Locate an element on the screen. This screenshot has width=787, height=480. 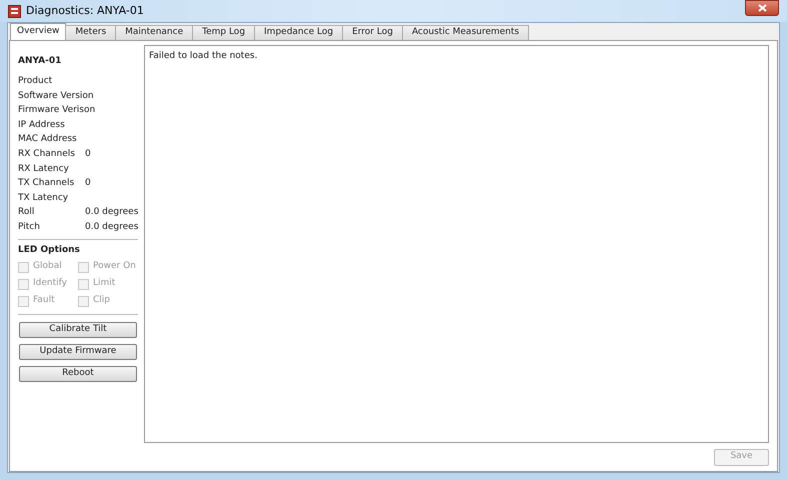
tab: Impedance Log is located at coordinates (299, 32).